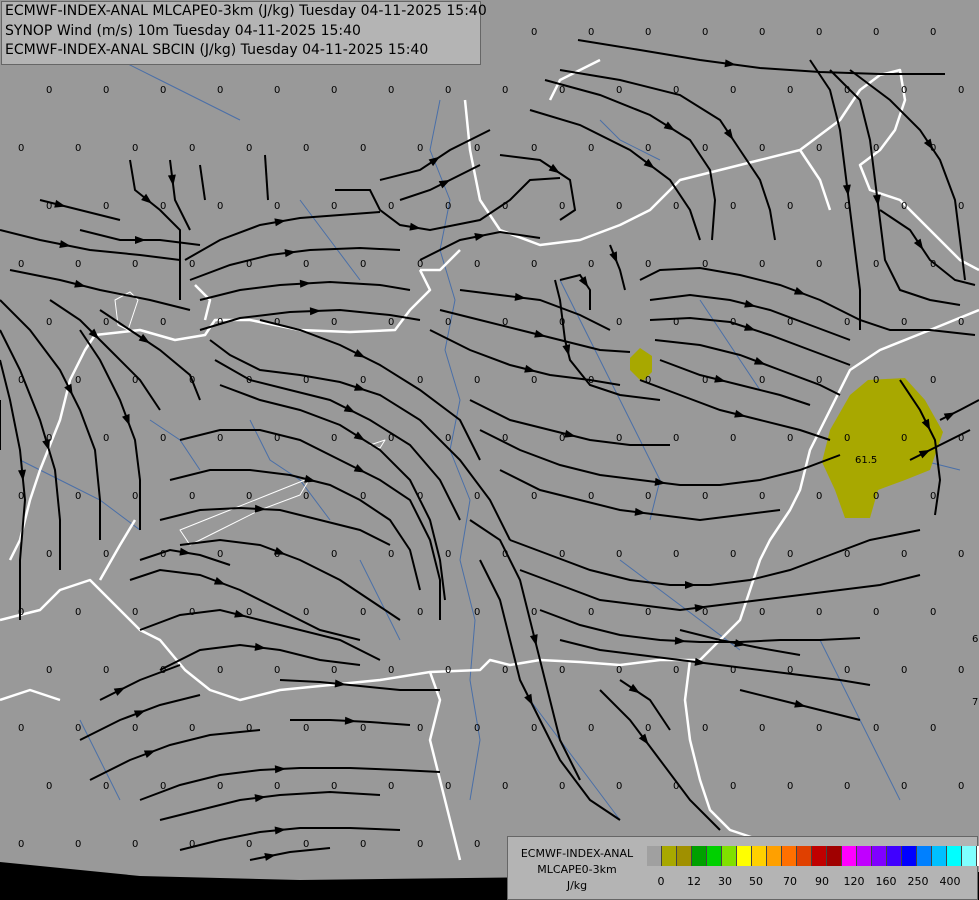 Image resolution: width=979 pixels, height=900 pixels. Describe the element at coordinates (725, 881) in the screenshot. I see `legend-tick-label: 30` at that location.